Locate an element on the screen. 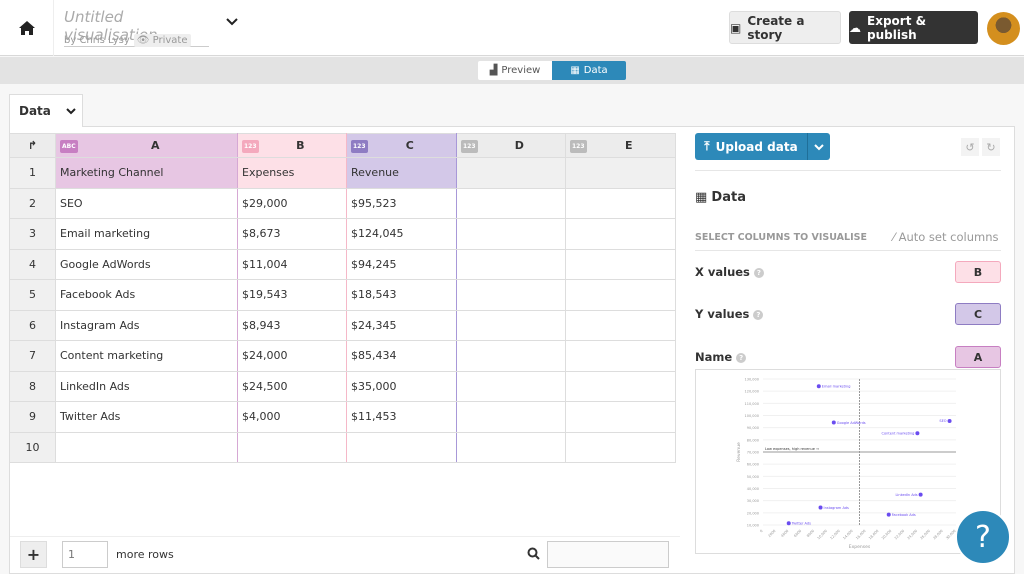 Image resolution: width=1024 pixels, height=574 pixels. export-publish-button: ☁ Export & publish is located at coordinates (913, 27).